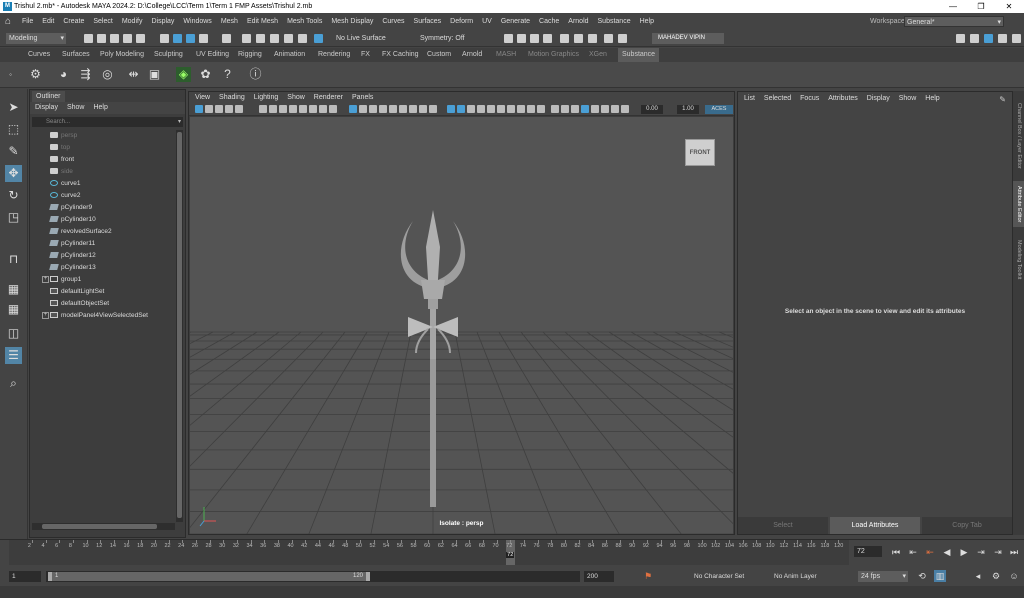  What do you see at coordinates (103, 304) in the screenshot?
I see `outliner-item: defaultObjectSet` at bounding box center [103, 304].